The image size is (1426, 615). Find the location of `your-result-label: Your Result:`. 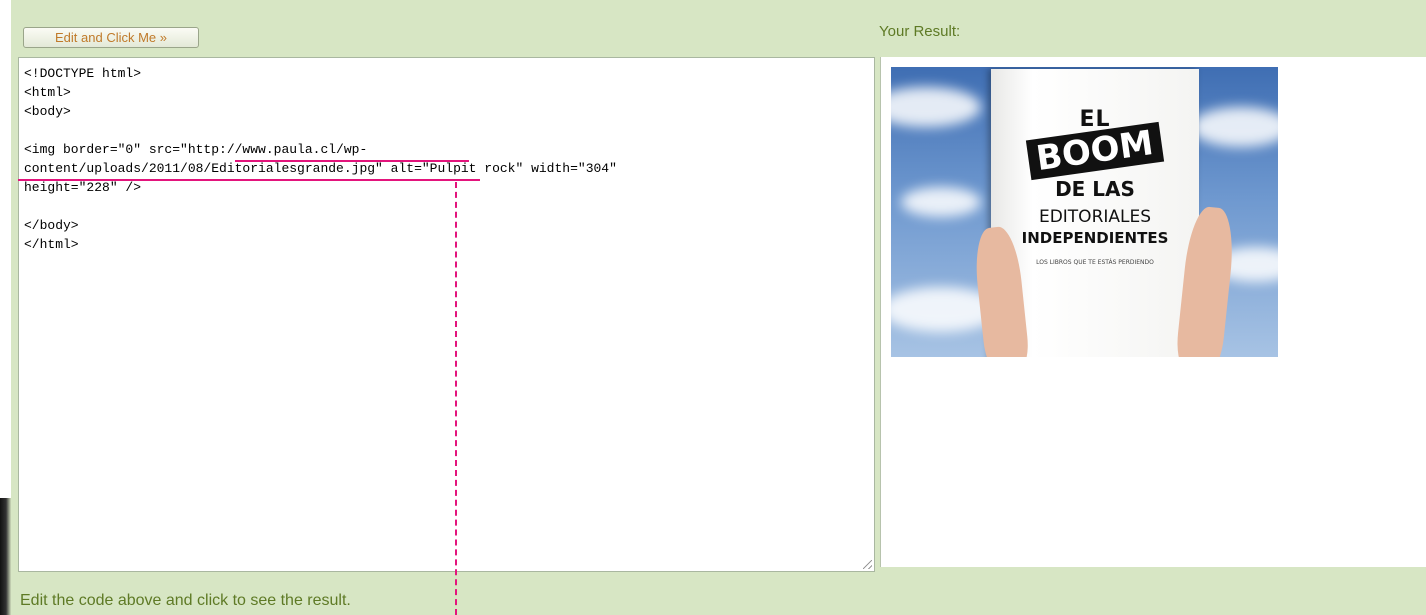

your-result-label: Your Result: is located at coordinates (920, 31).